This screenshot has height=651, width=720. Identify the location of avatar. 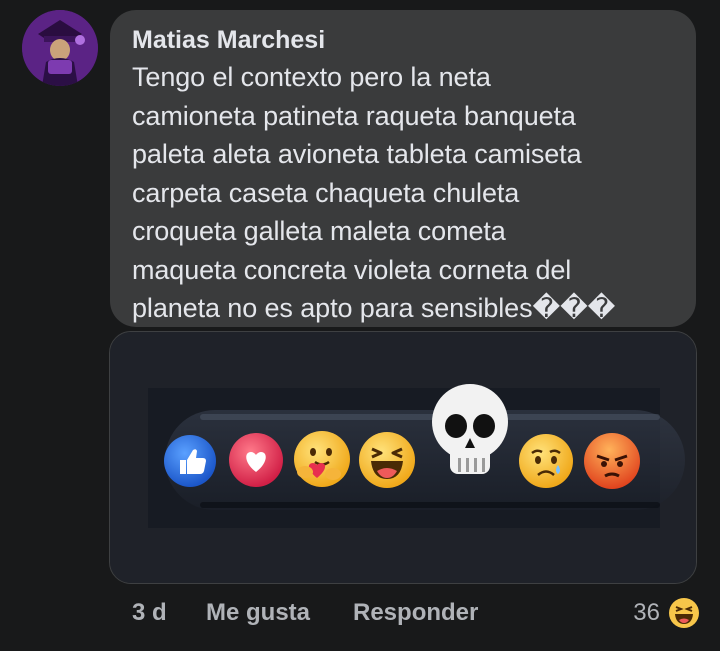
(60, 48).